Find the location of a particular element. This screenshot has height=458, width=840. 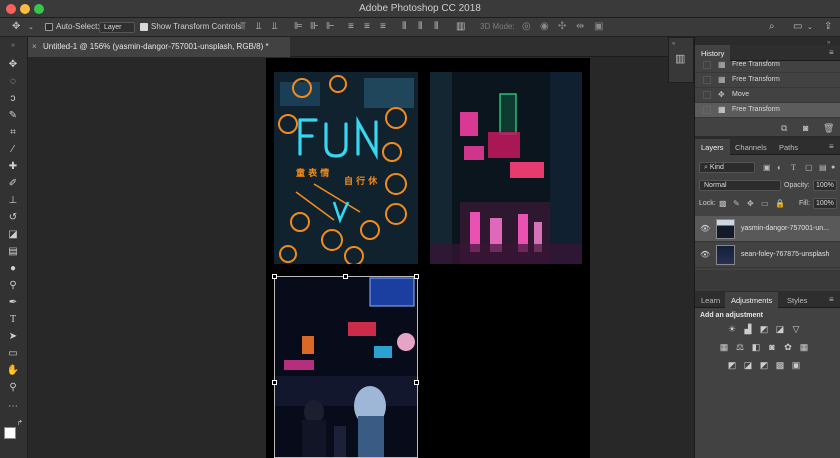

3d-slide-icon: ⇹ is located at coordinates (580, 27).